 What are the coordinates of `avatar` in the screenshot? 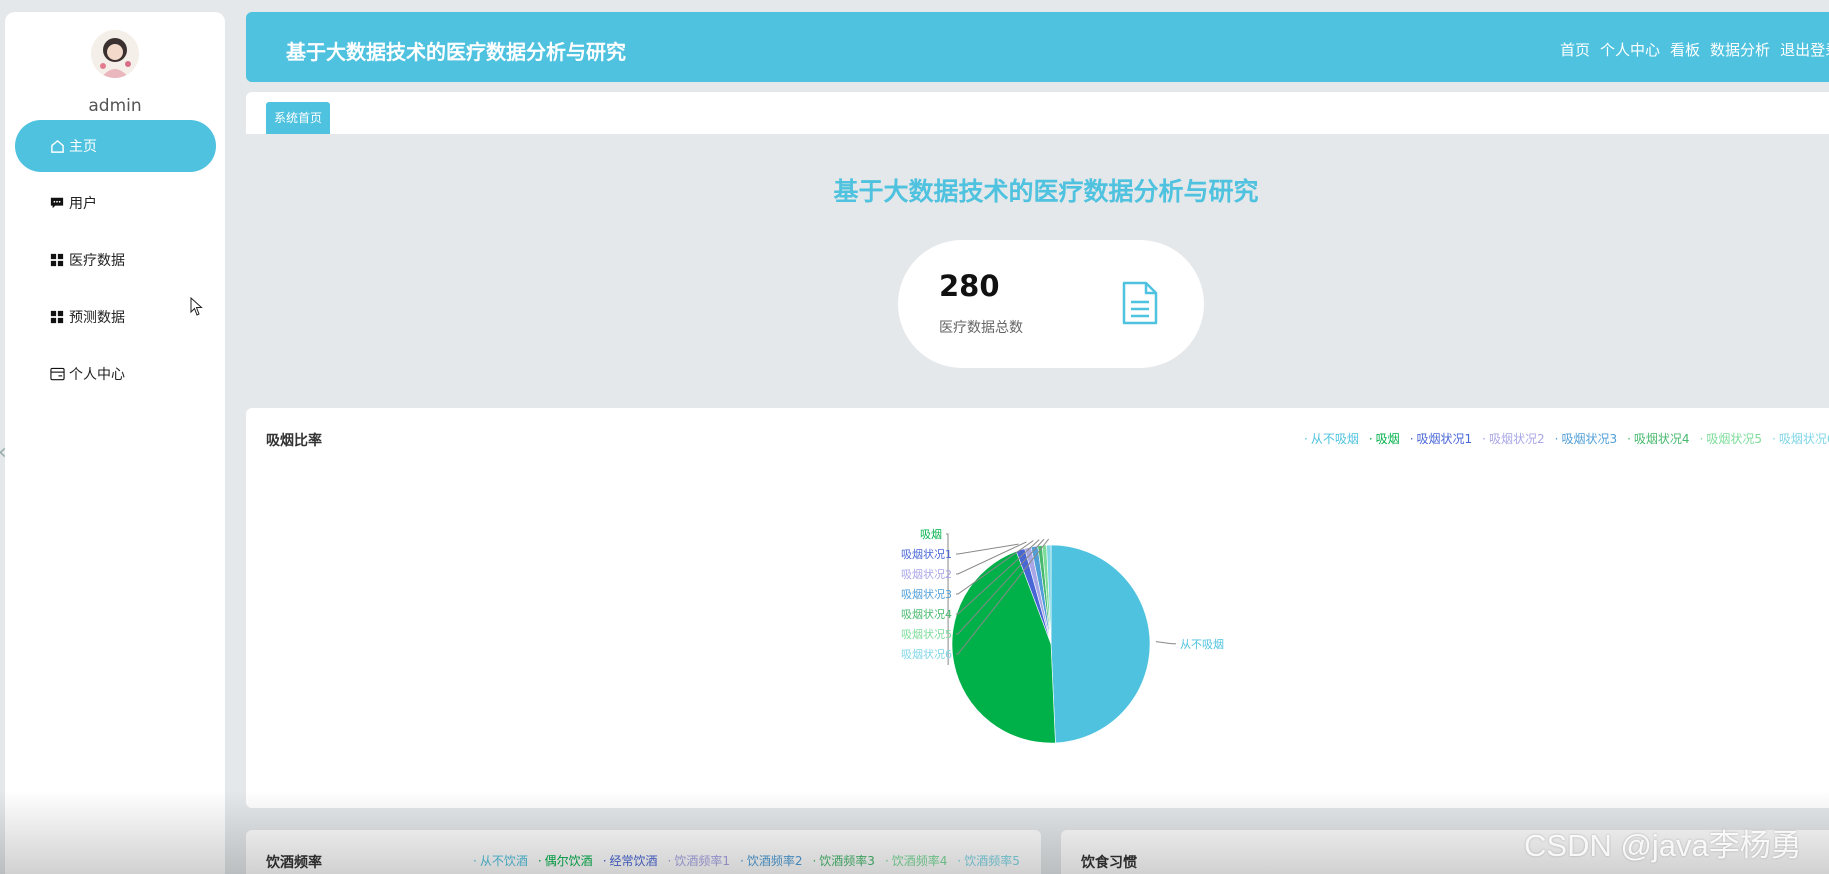 It's located at (115, 54).